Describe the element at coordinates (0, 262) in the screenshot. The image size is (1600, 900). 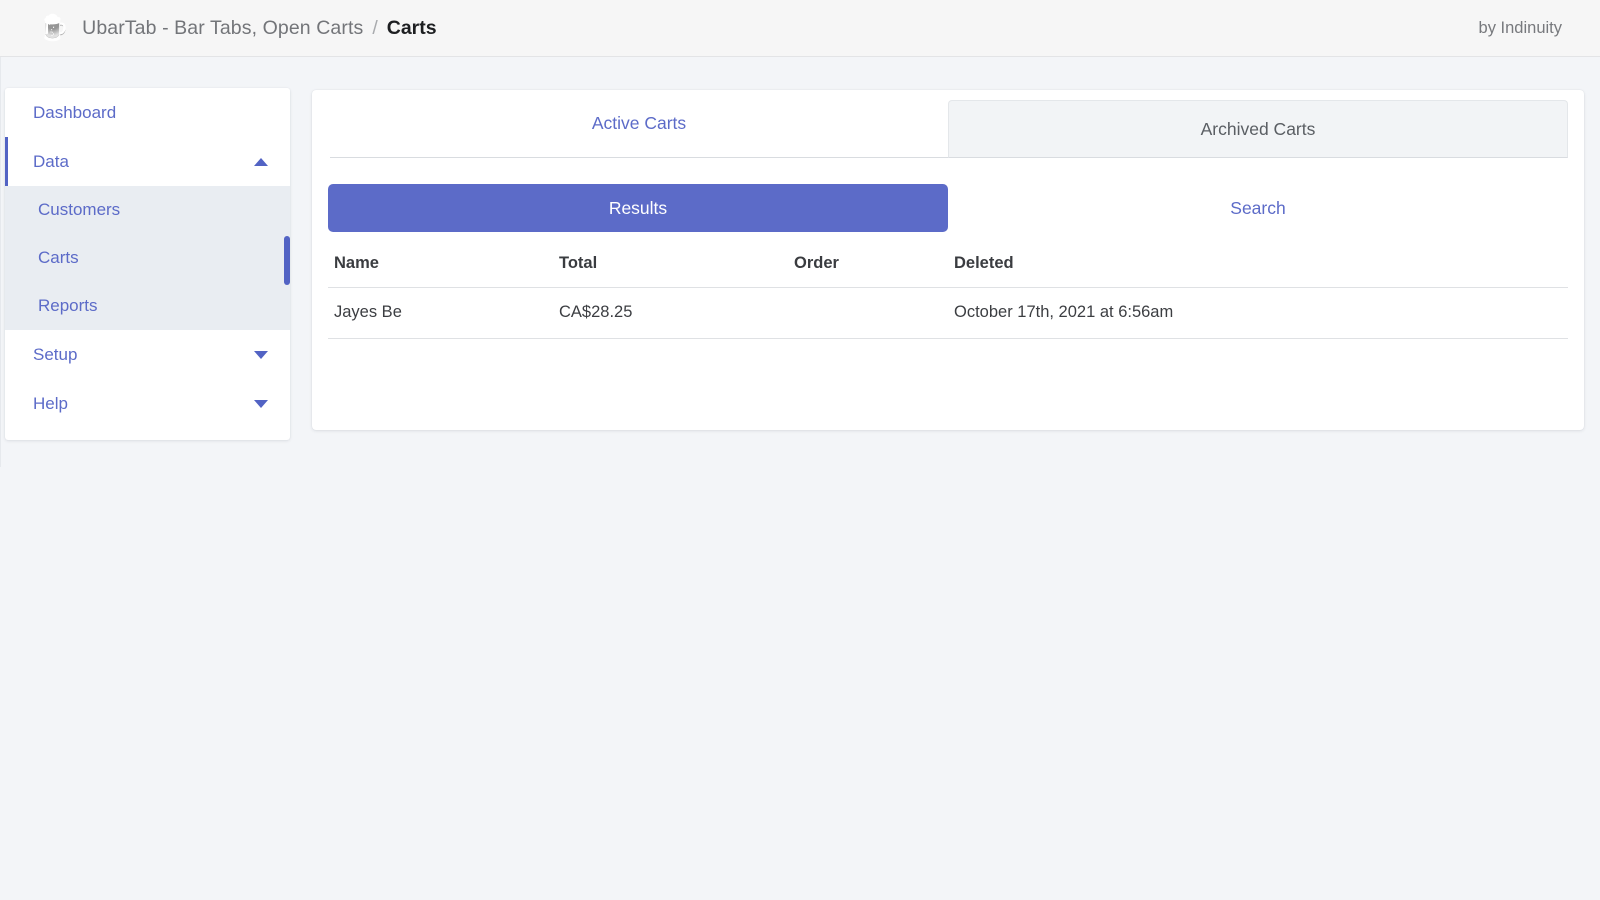
I see `left-frame-divider` at that location.